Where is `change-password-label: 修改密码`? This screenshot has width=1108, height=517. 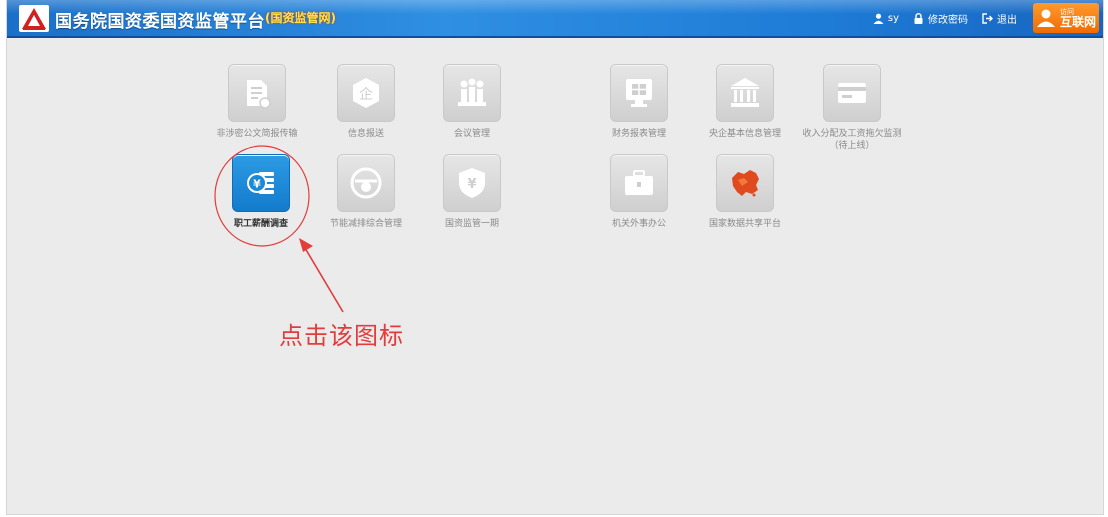
change-password-label: 修改密码 is located at coordinates (948, 20).